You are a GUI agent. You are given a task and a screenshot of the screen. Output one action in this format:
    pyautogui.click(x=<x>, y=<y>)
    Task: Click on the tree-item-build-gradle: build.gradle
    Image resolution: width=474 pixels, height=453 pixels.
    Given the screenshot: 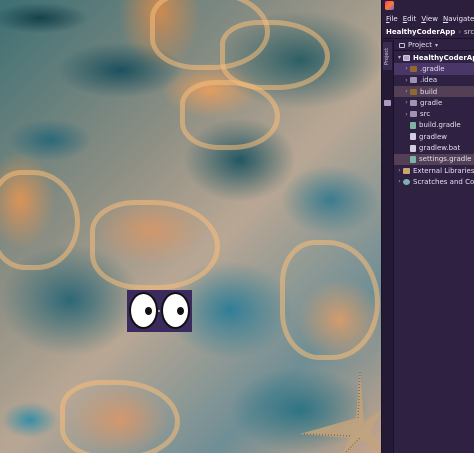 What is the action you would take?
    pyautogui.click(x=434, y=125)
    